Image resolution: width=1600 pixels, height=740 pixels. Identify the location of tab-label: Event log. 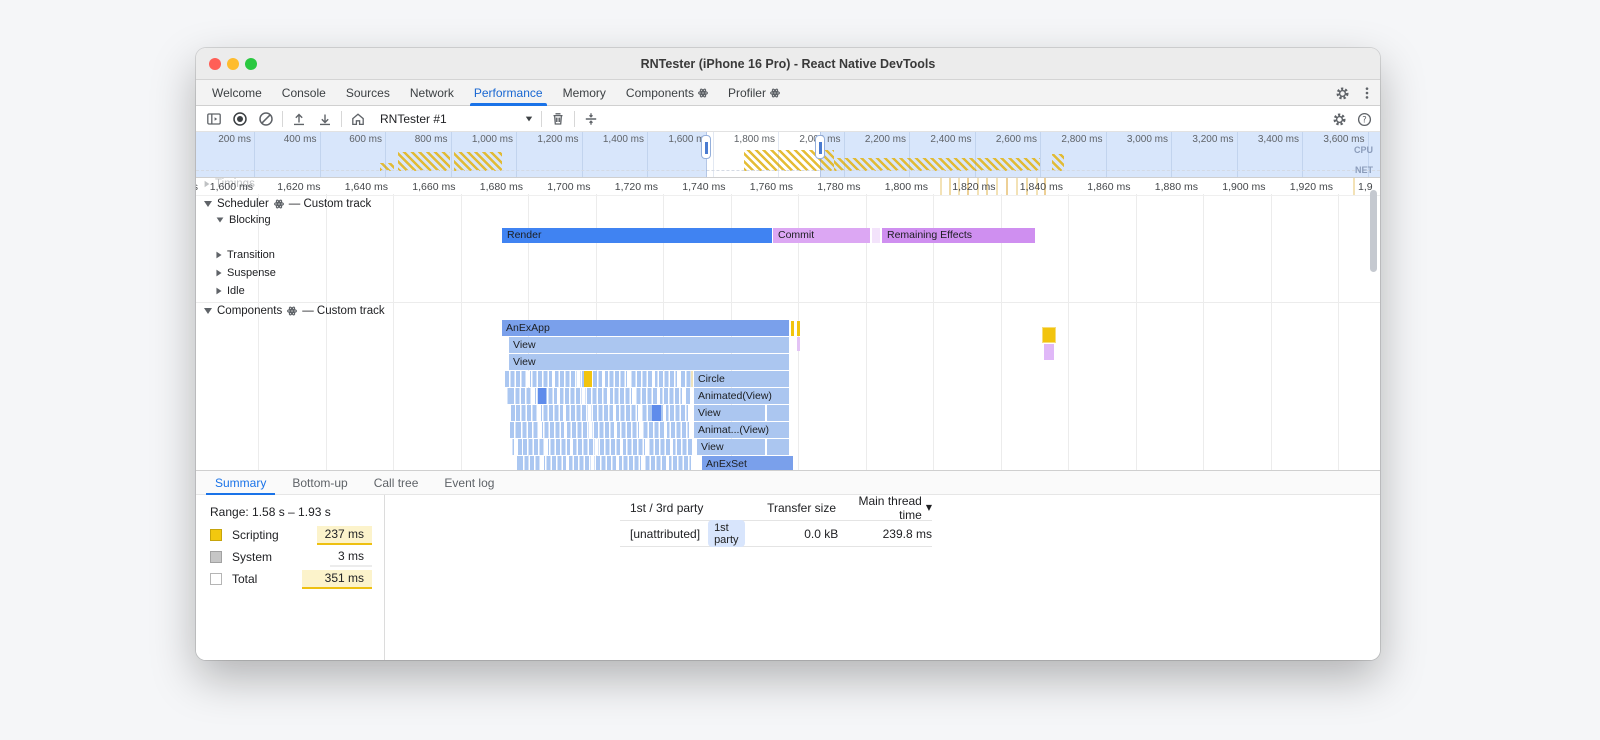
(469, 482).